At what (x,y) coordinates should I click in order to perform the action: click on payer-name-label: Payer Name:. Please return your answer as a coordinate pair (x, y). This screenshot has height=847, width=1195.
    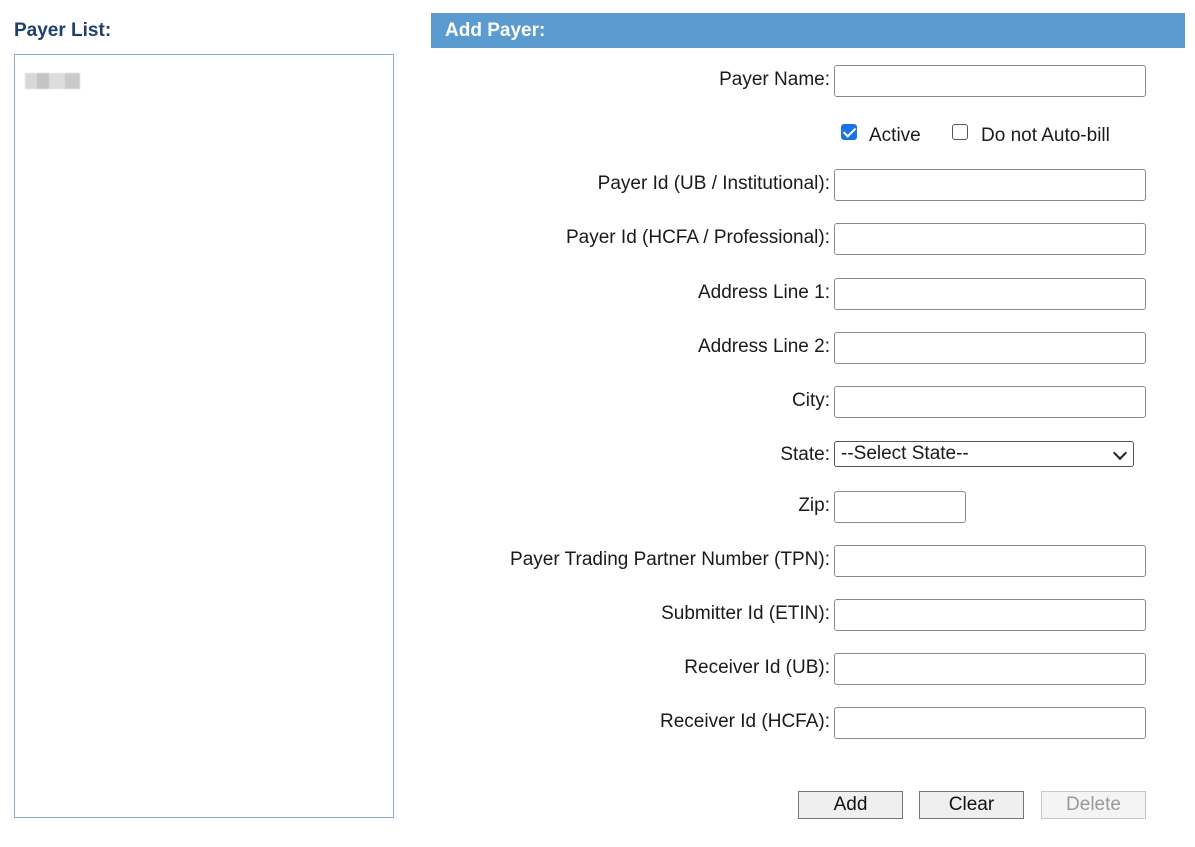
    Looking at the image, I should click on (774, 79).